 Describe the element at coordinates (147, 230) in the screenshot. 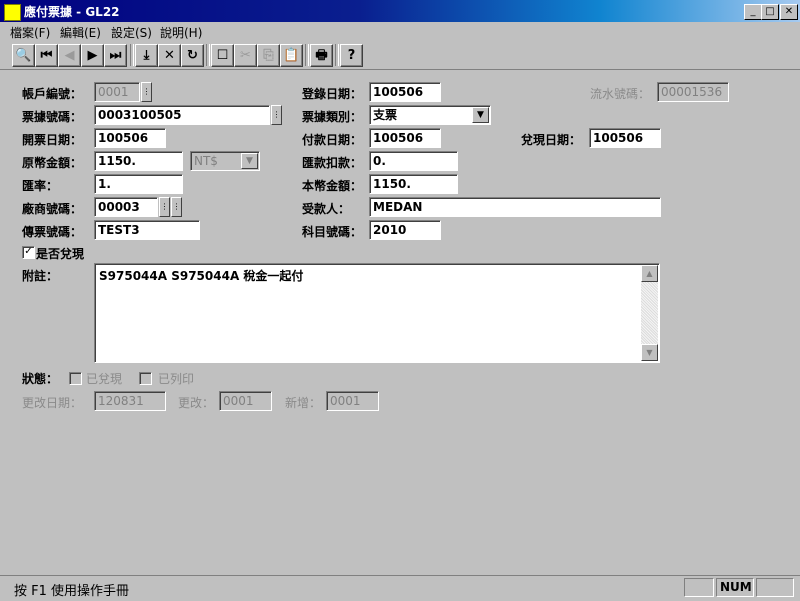

I see `voucher-no-field: TEST3` at that location.